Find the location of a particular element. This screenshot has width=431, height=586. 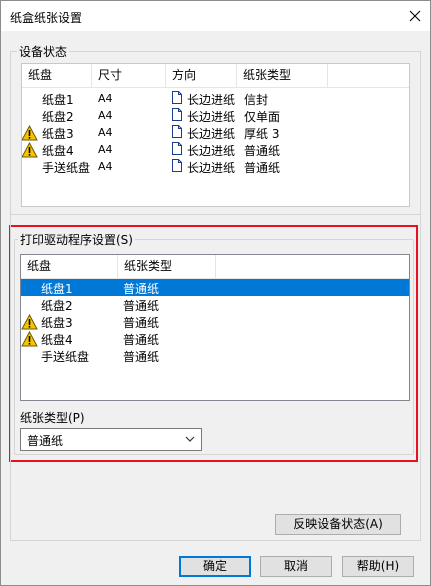

close-icon is located at coordinates (415, 16).